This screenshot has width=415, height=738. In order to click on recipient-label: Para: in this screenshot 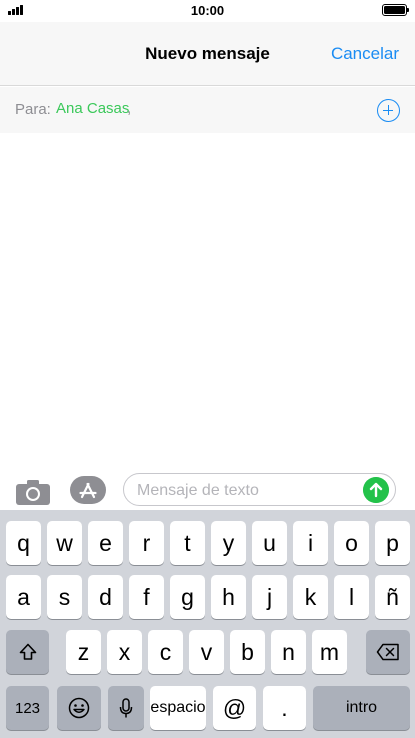, I will do `click(33, 109)`.